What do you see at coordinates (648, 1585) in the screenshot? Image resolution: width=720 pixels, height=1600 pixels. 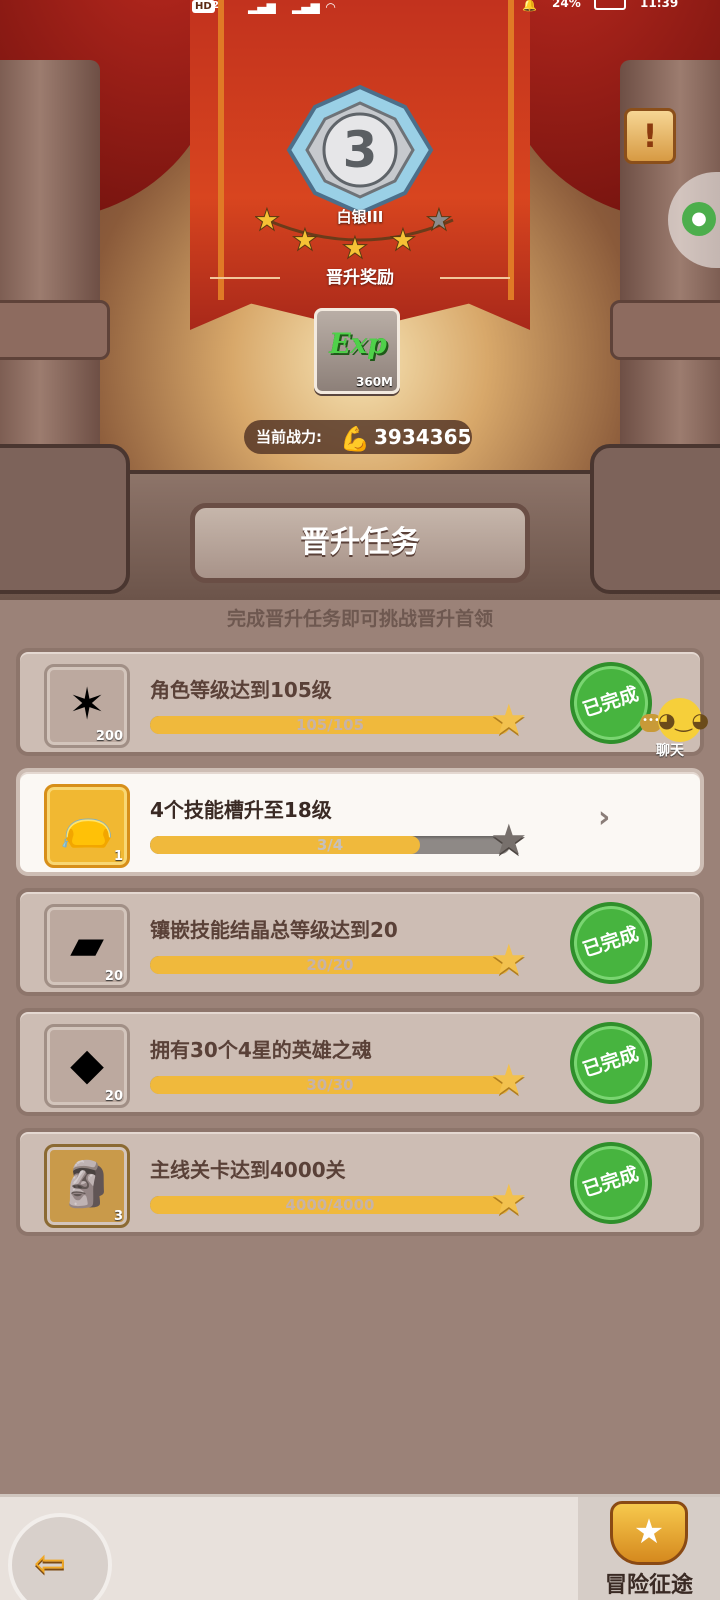 I see `adventure-label: 冒险征途` at bounding box center [648, 1585].